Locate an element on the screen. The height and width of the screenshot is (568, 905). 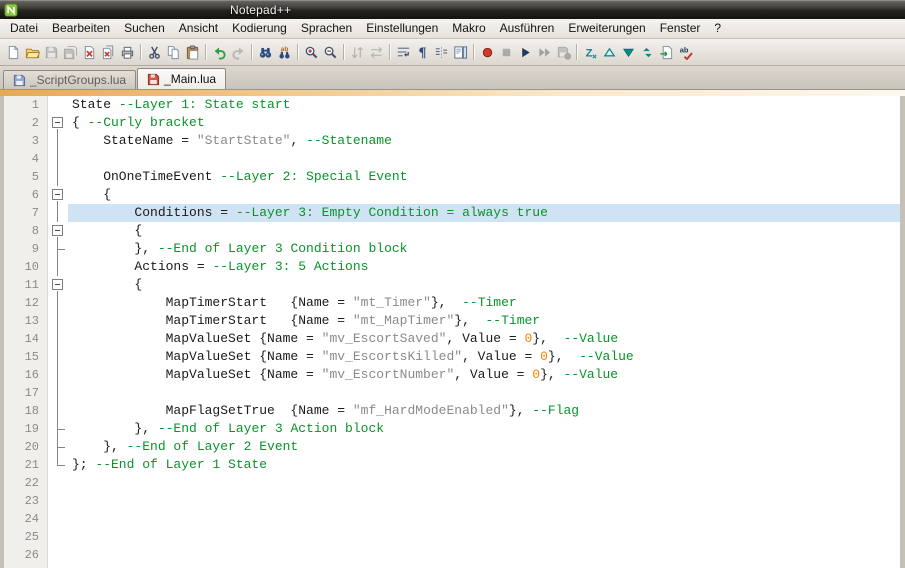
code-line: { --Curly bracket is located at coordinates (484, 123).